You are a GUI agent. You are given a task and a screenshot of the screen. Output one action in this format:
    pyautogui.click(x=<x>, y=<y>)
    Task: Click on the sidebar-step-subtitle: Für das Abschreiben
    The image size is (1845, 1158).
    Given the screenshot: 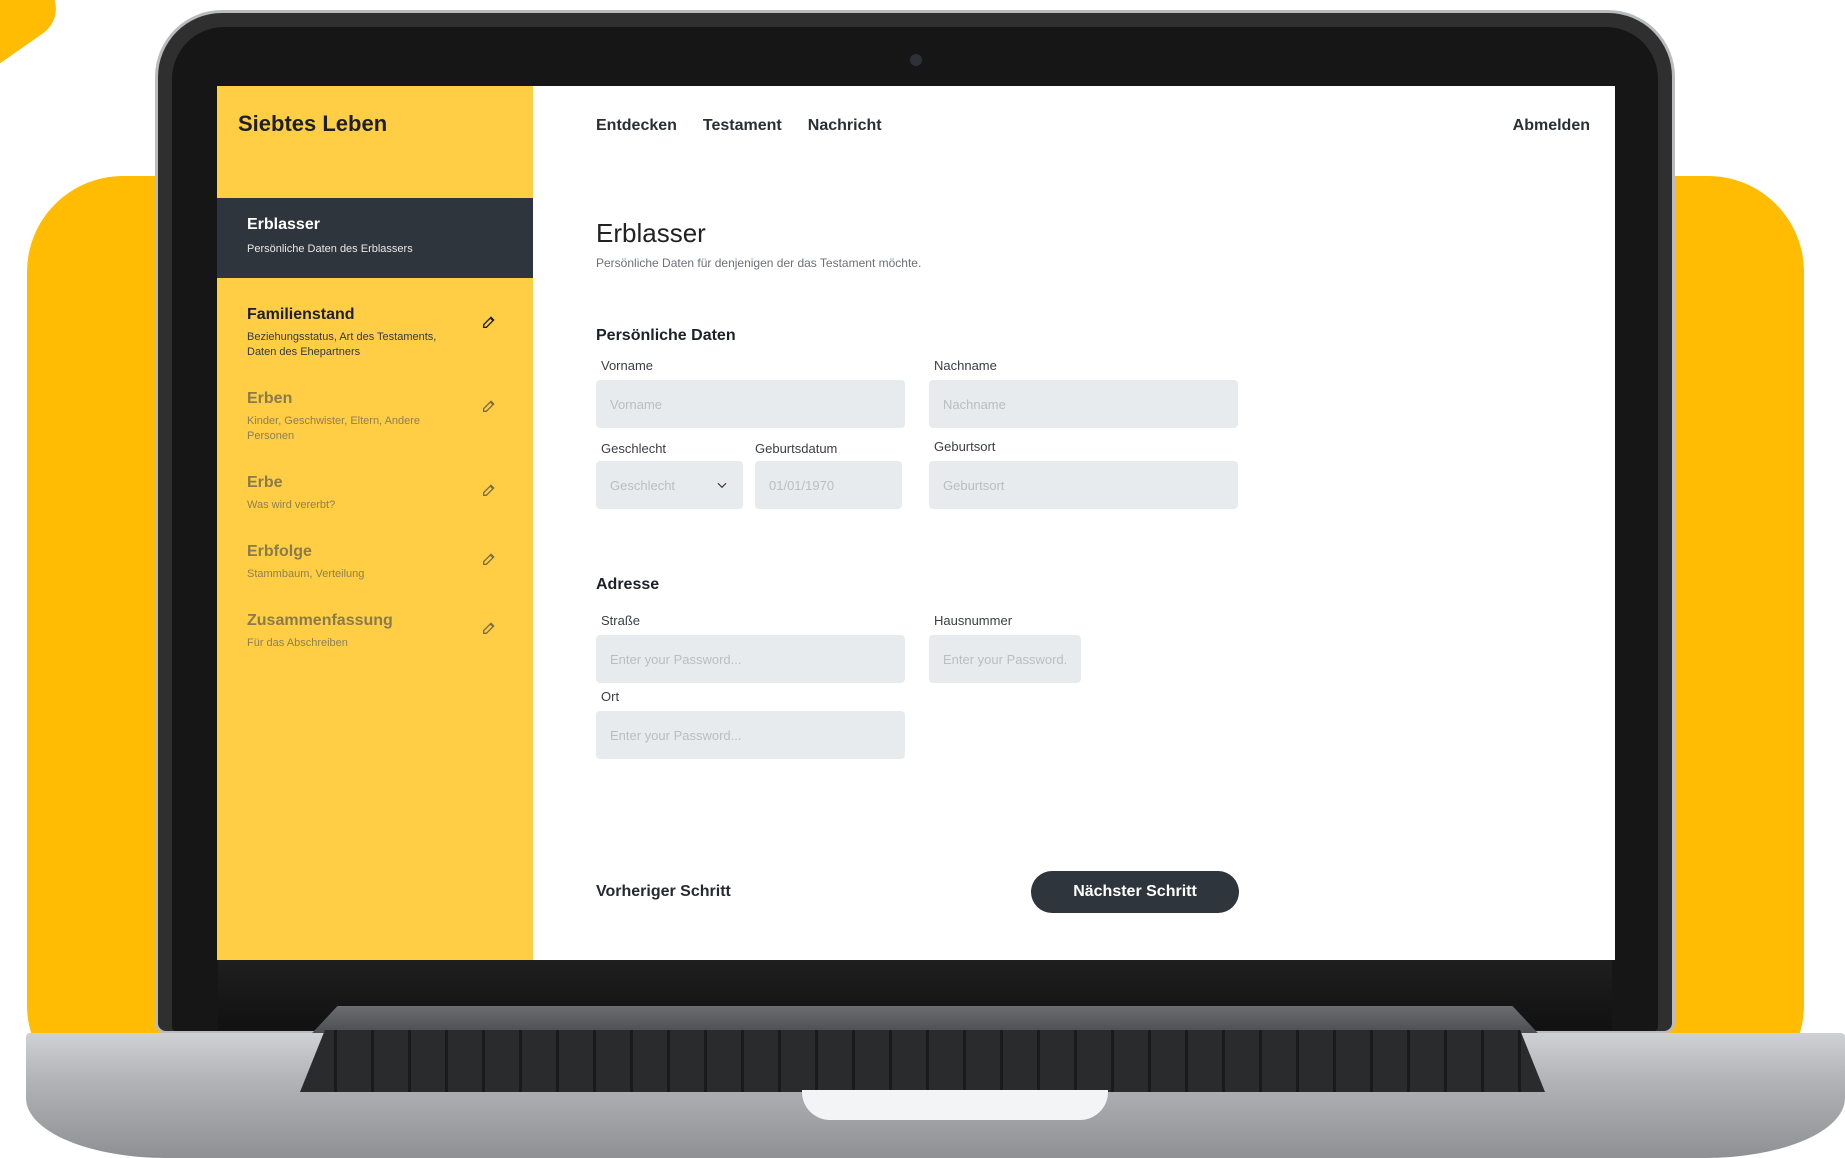 What is the action you would take?
    pyautogui.click(x=297, y=643)
    